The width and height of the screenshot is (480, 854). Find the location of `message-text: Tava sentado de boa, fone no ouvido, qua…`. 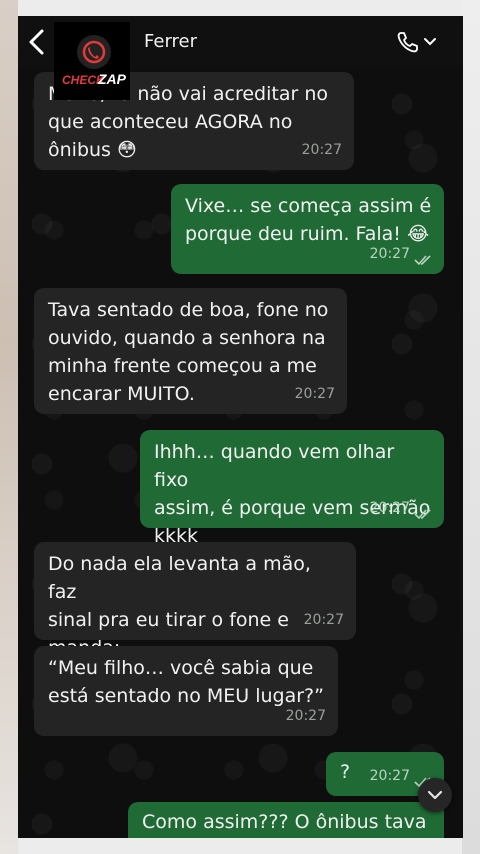

message-text: Tava sentado de boa, fone no ouvido, qua… is located at coordinates (188, 352).